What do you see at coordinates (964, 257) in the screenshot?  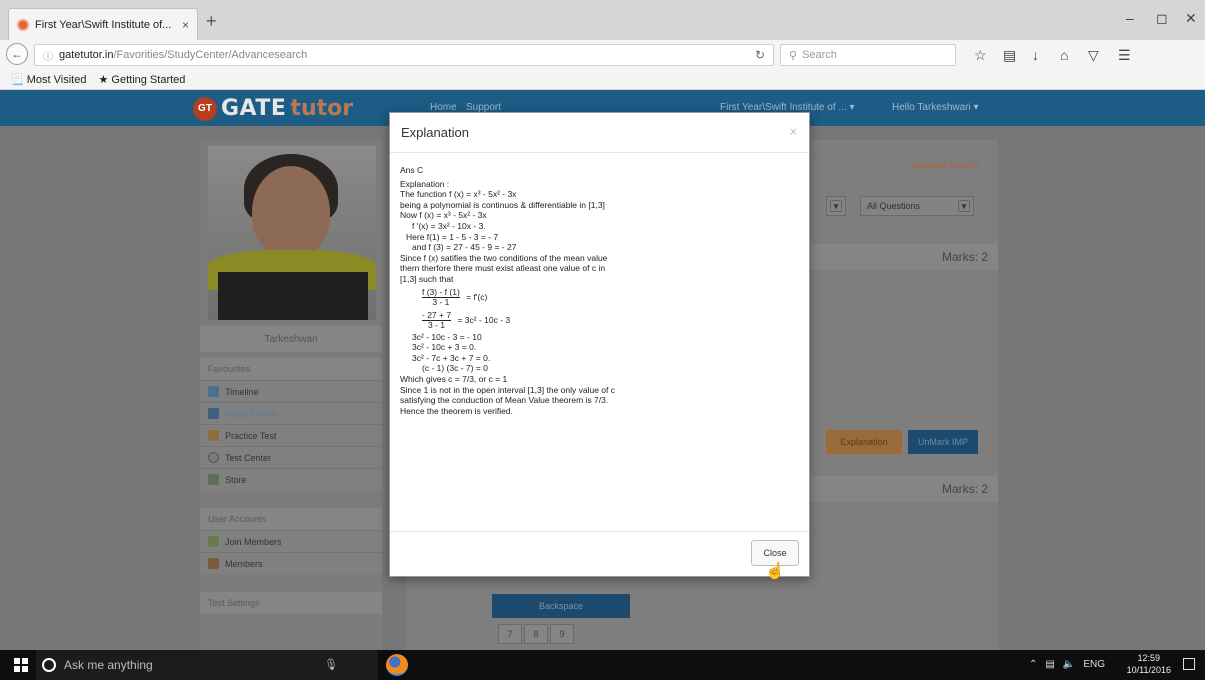 I see `marks-label: Marks: 2` at bounding box center [964, 257].